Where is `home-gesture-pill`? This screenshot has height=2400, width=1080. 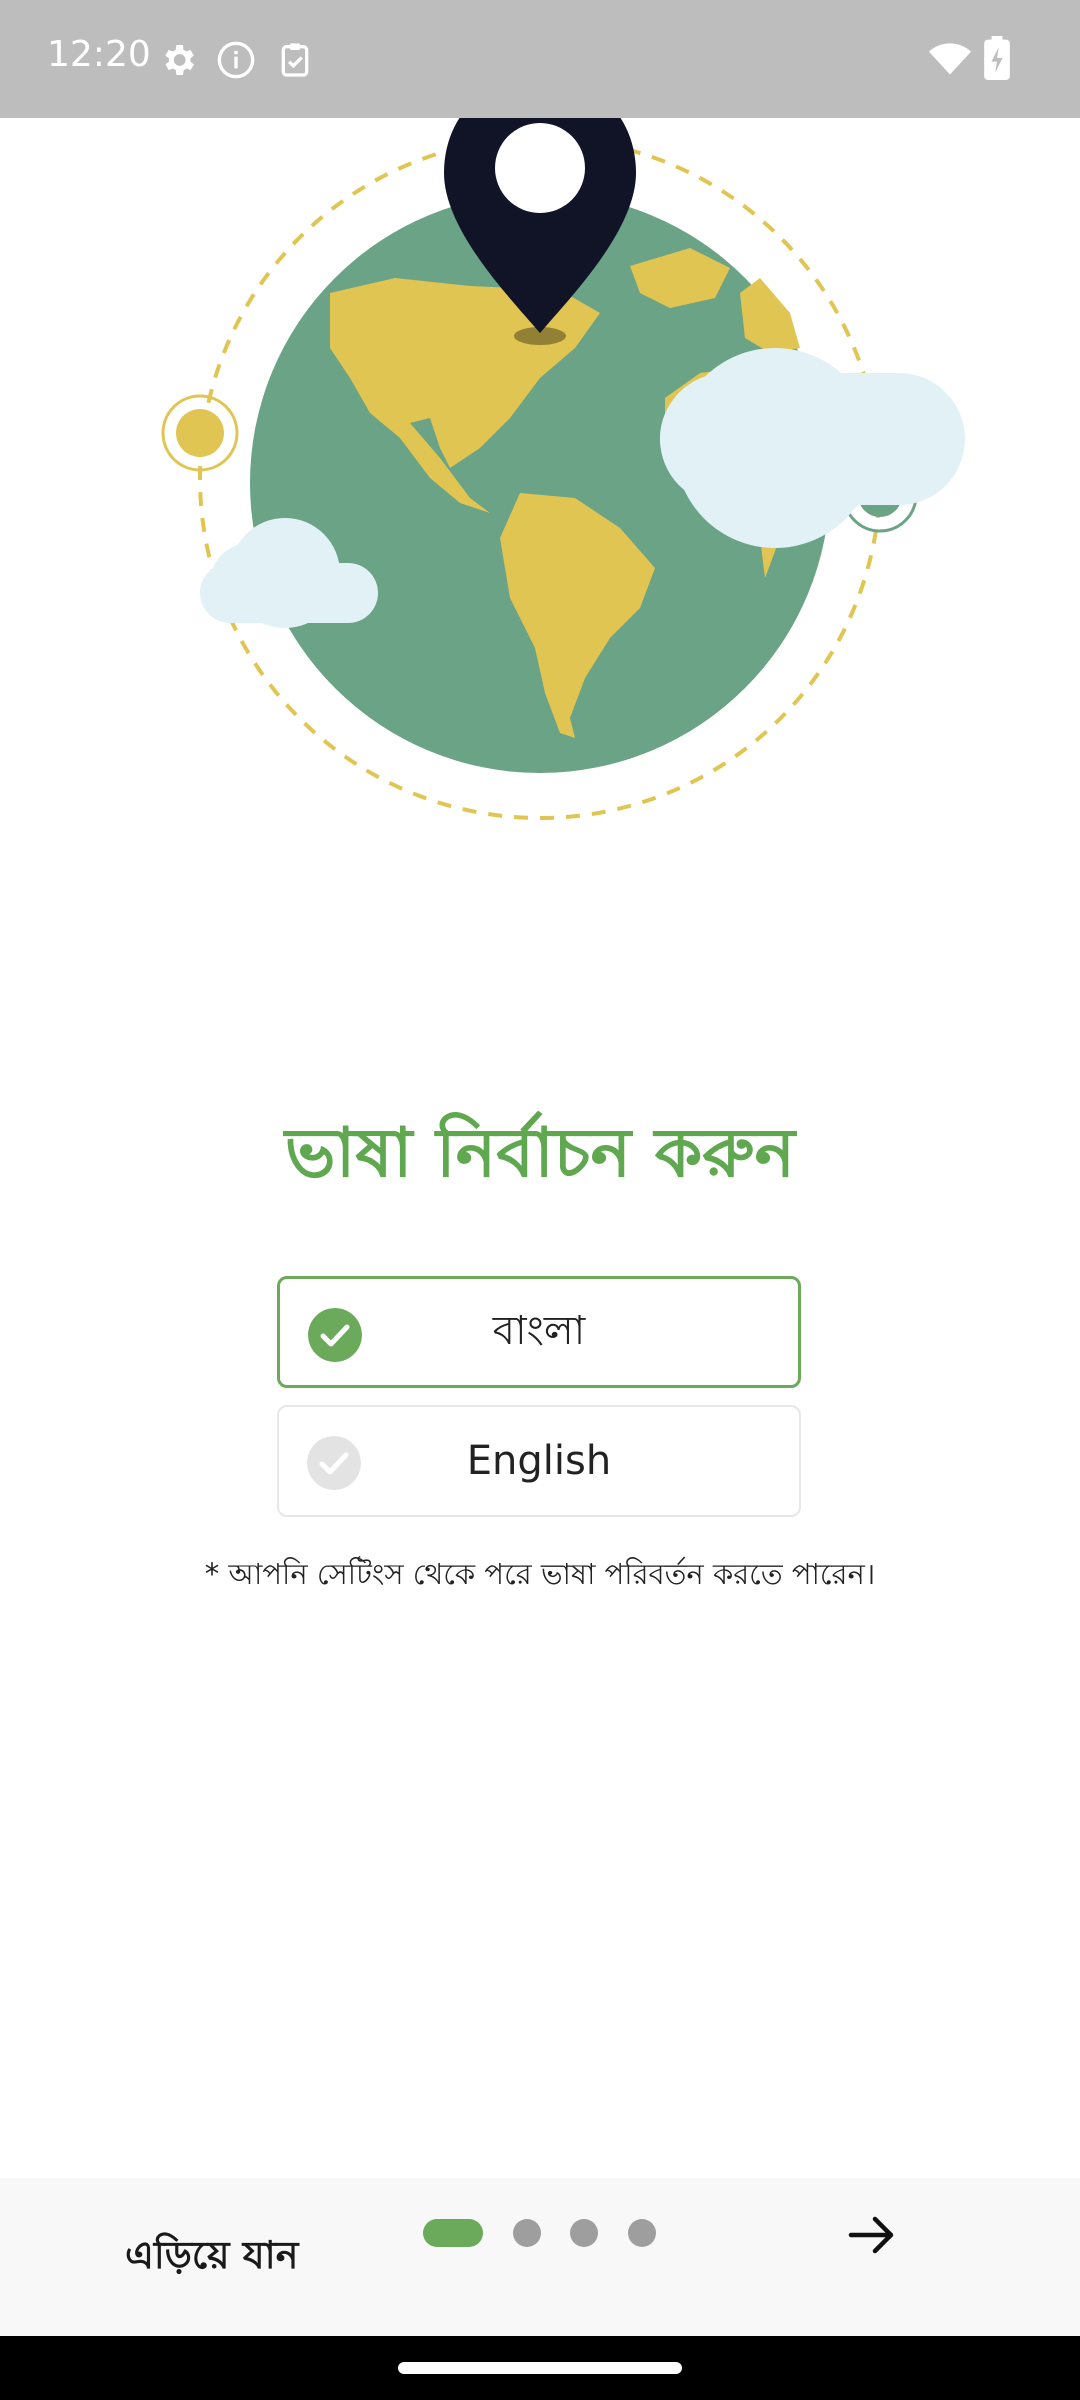 home-gesture-pill is located at coordinates (540, 2368).